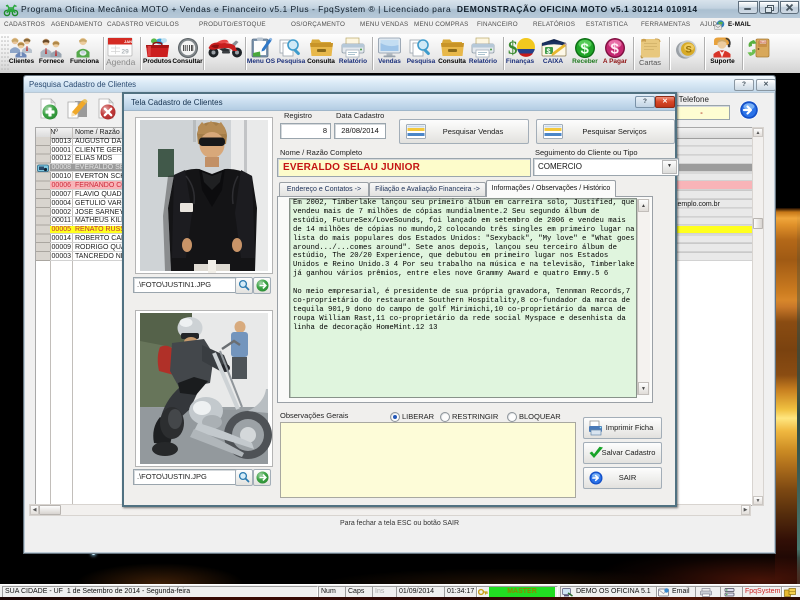 The height and width of the screenshot is (600, 800). Describe the element at coordinates (128, 41) in the screenshot. I see `svg-text: JAN` at that location.